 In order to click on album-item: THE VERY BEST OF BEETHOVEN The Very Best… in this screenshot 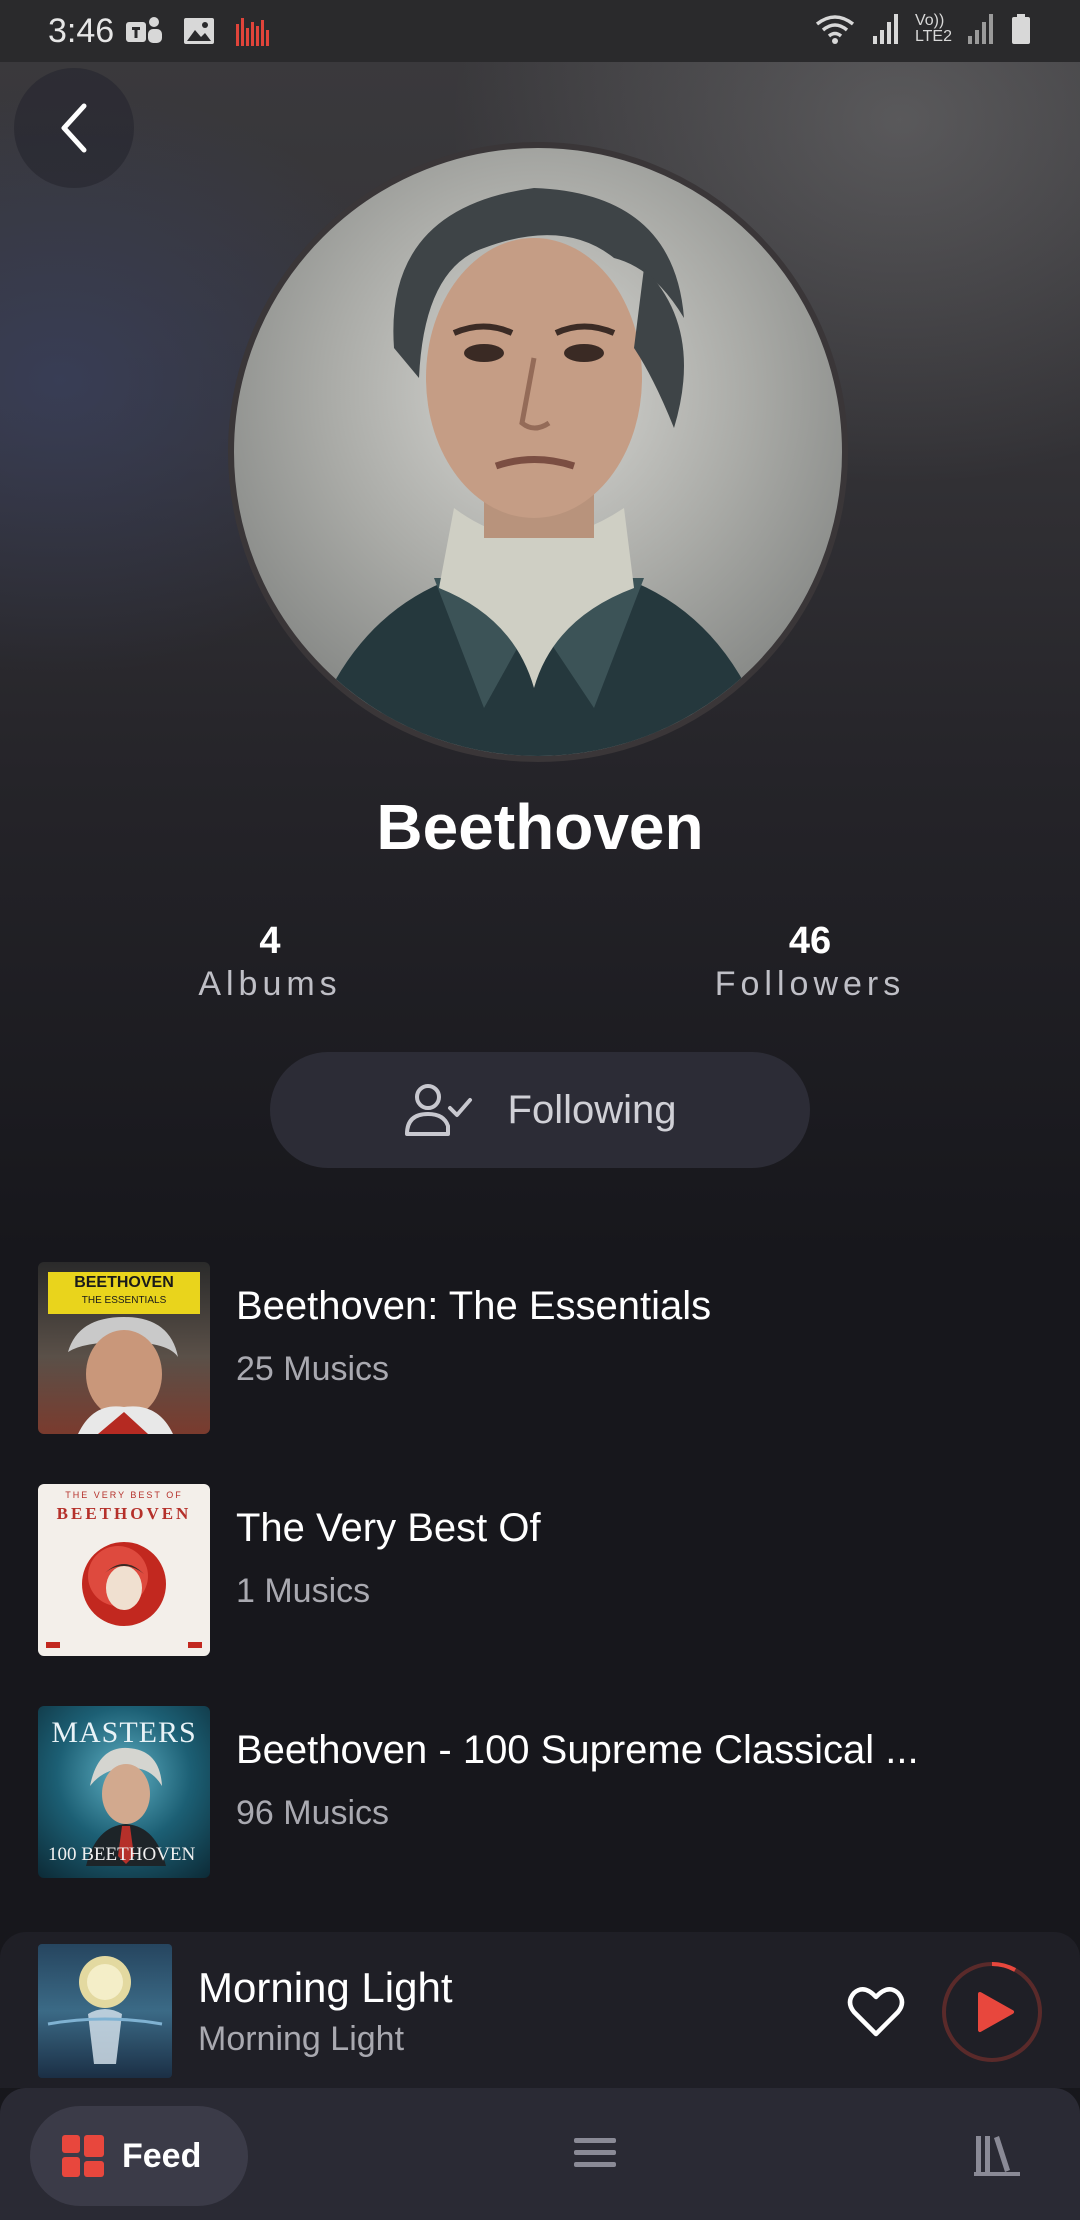, I will do `click(540, 1570)`.